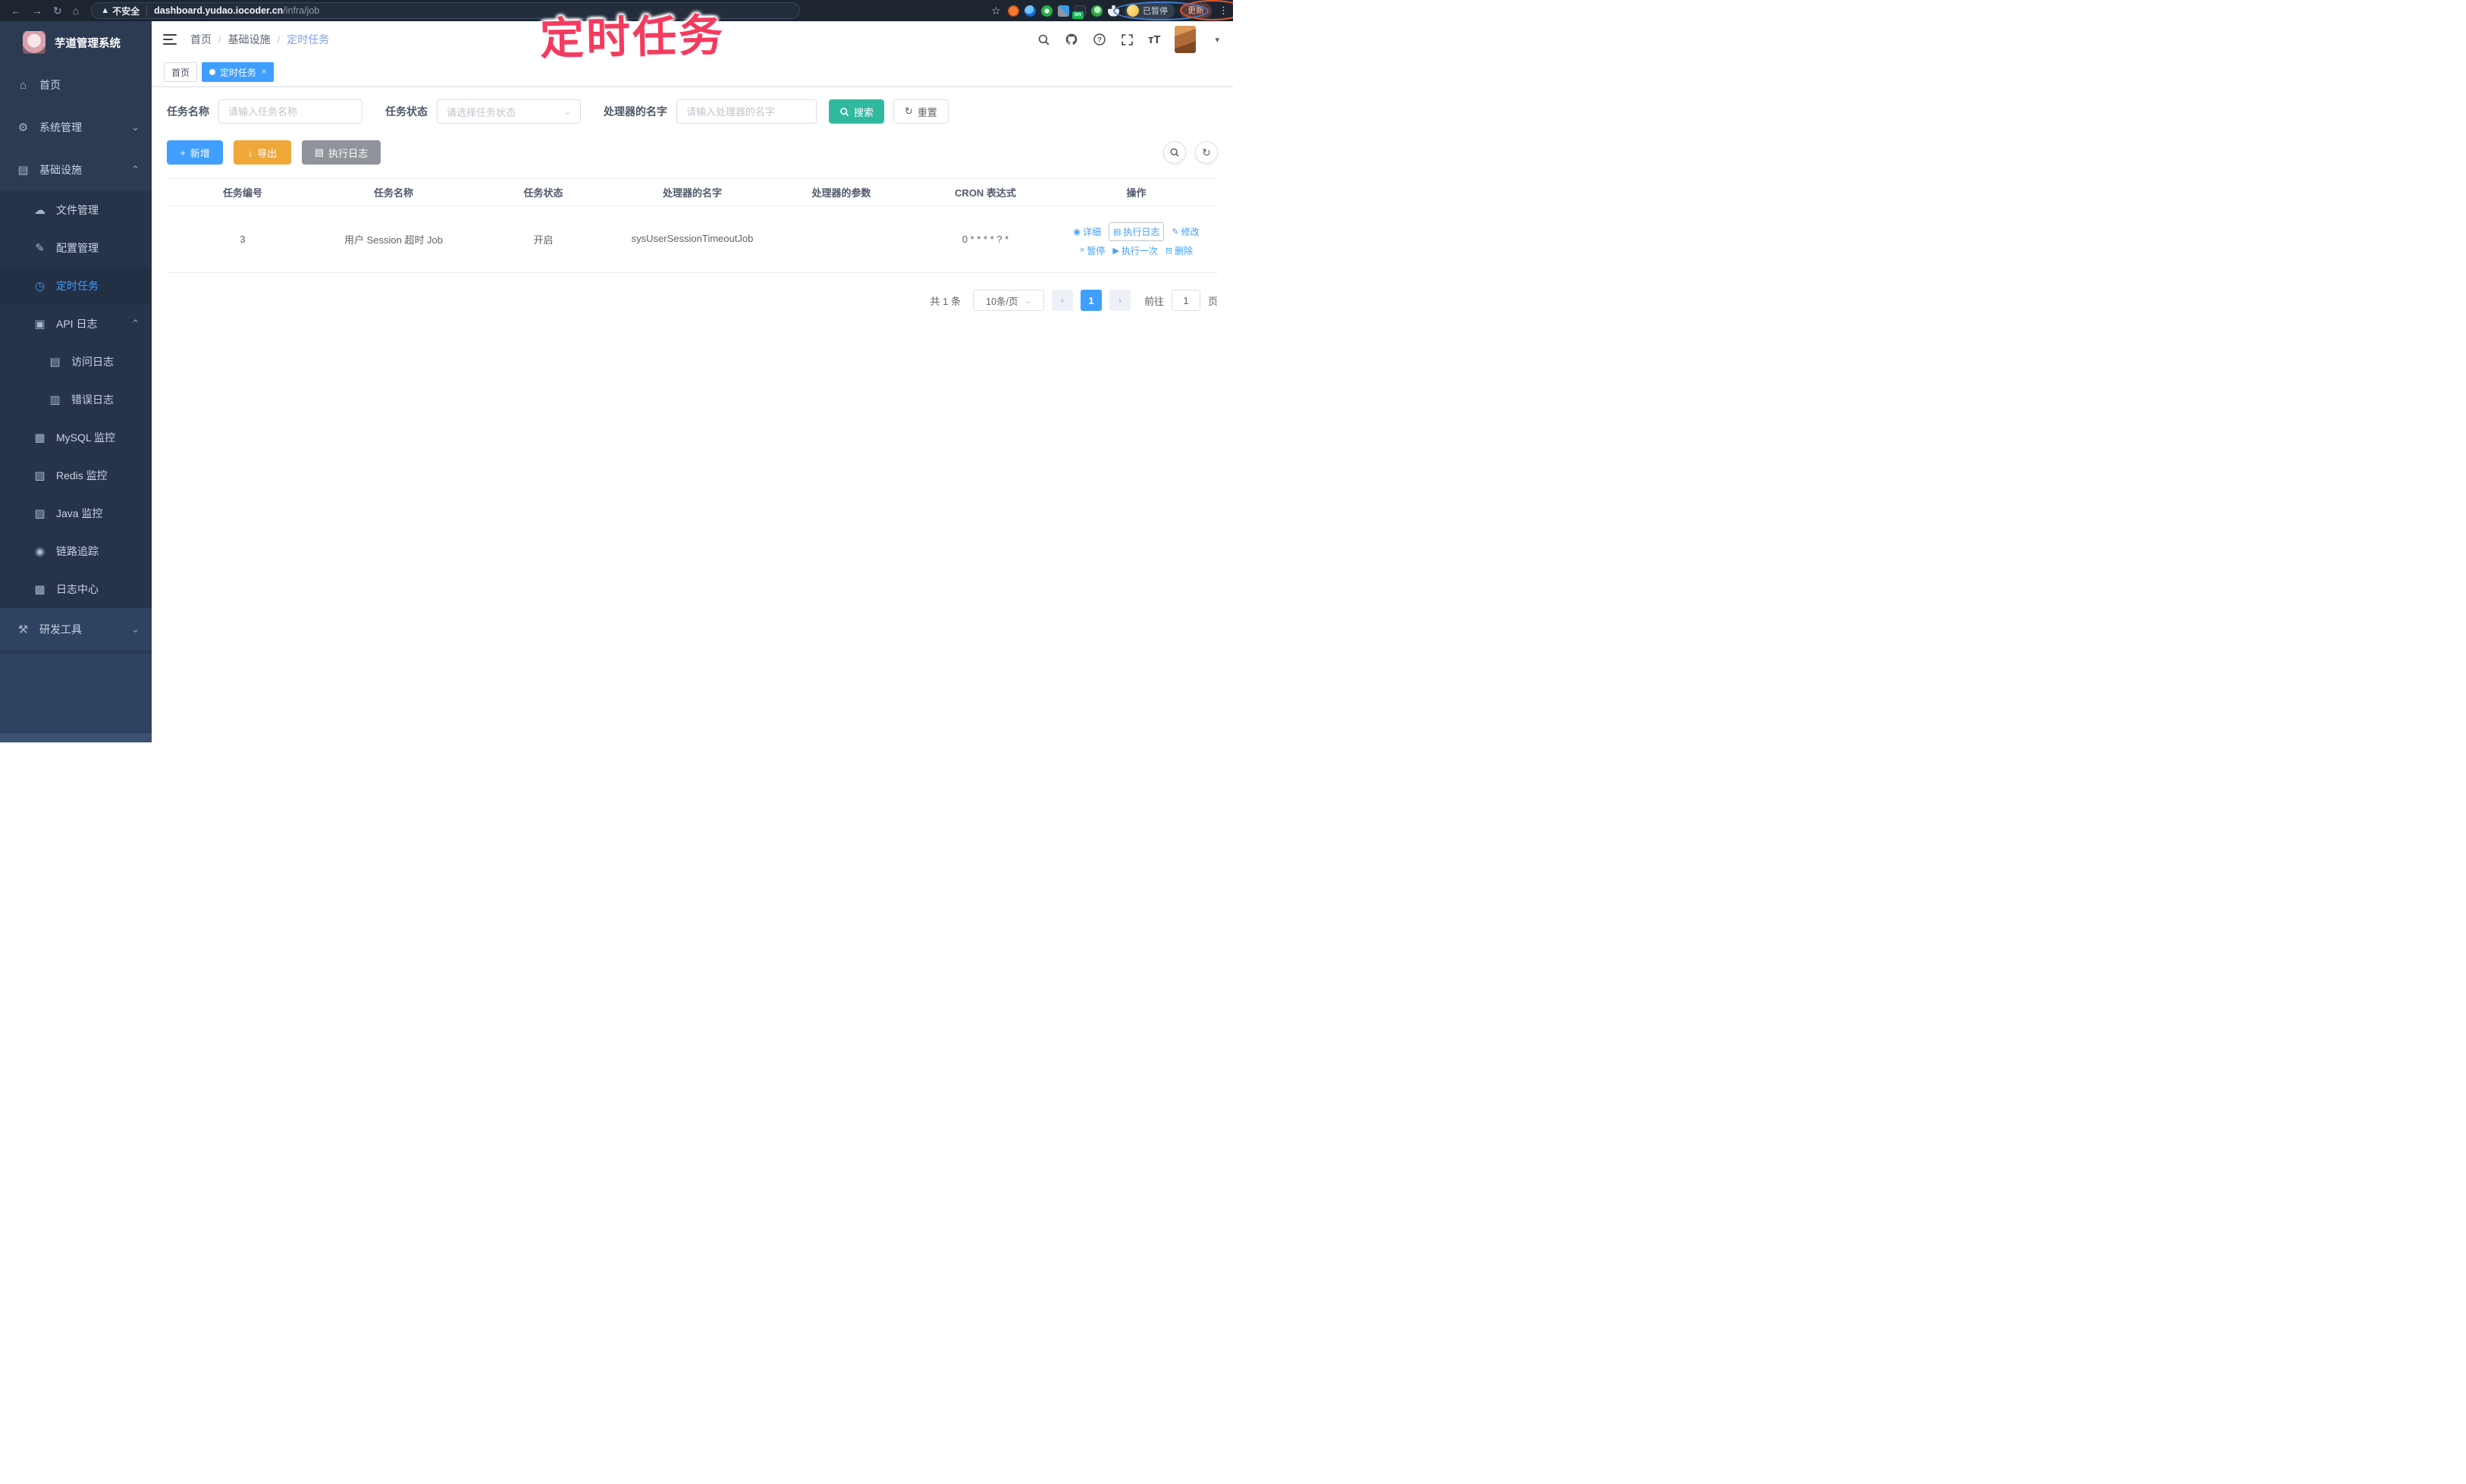  I want to click on prev-page-button: ‹, so click(1062, 300).